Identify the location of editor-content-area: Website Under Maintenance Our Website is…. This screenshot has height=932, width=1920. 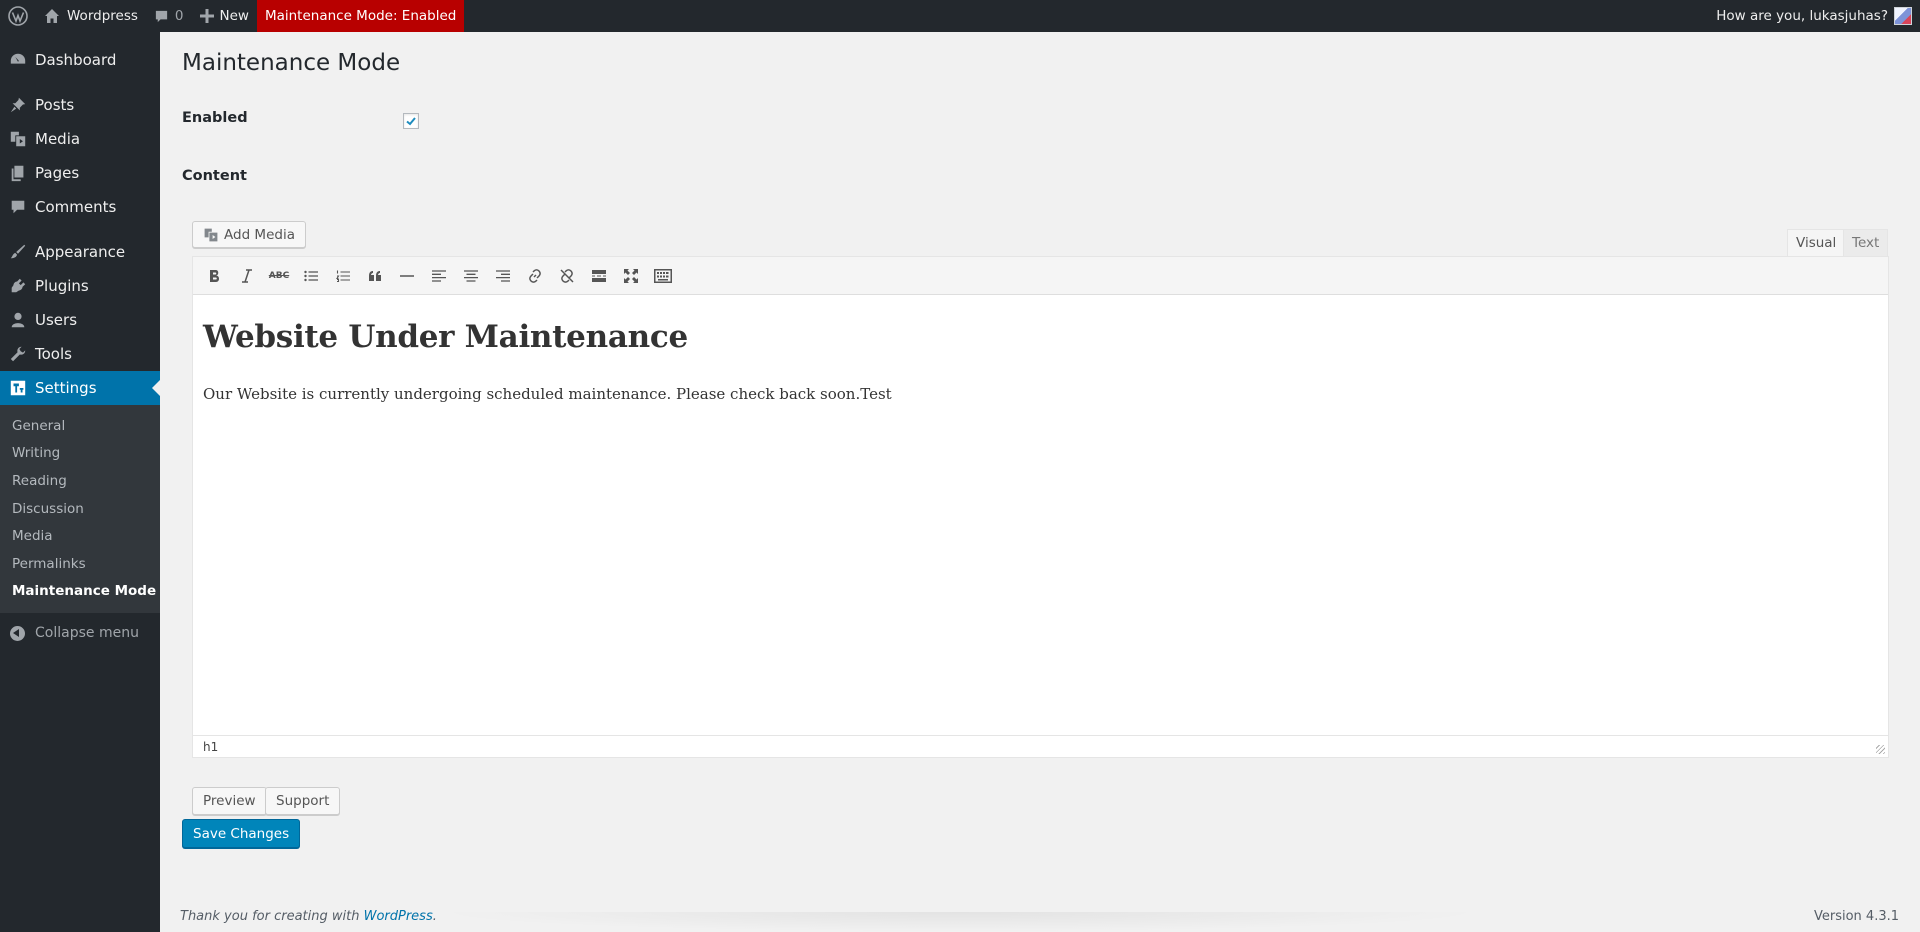
(1040, 361).